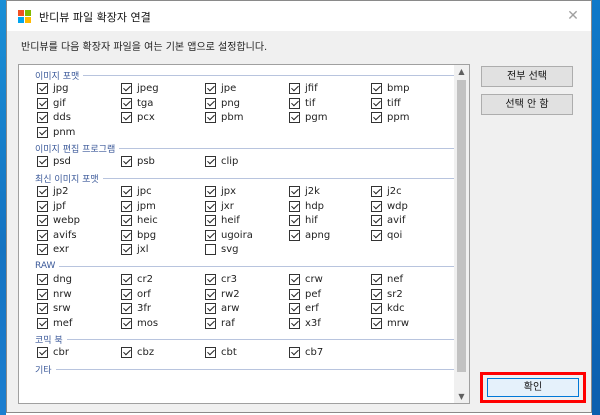 The height and width of the screenshot is (415, 600). I want to click on extension-checkbox-jfif: jfif, so click(303, 89).